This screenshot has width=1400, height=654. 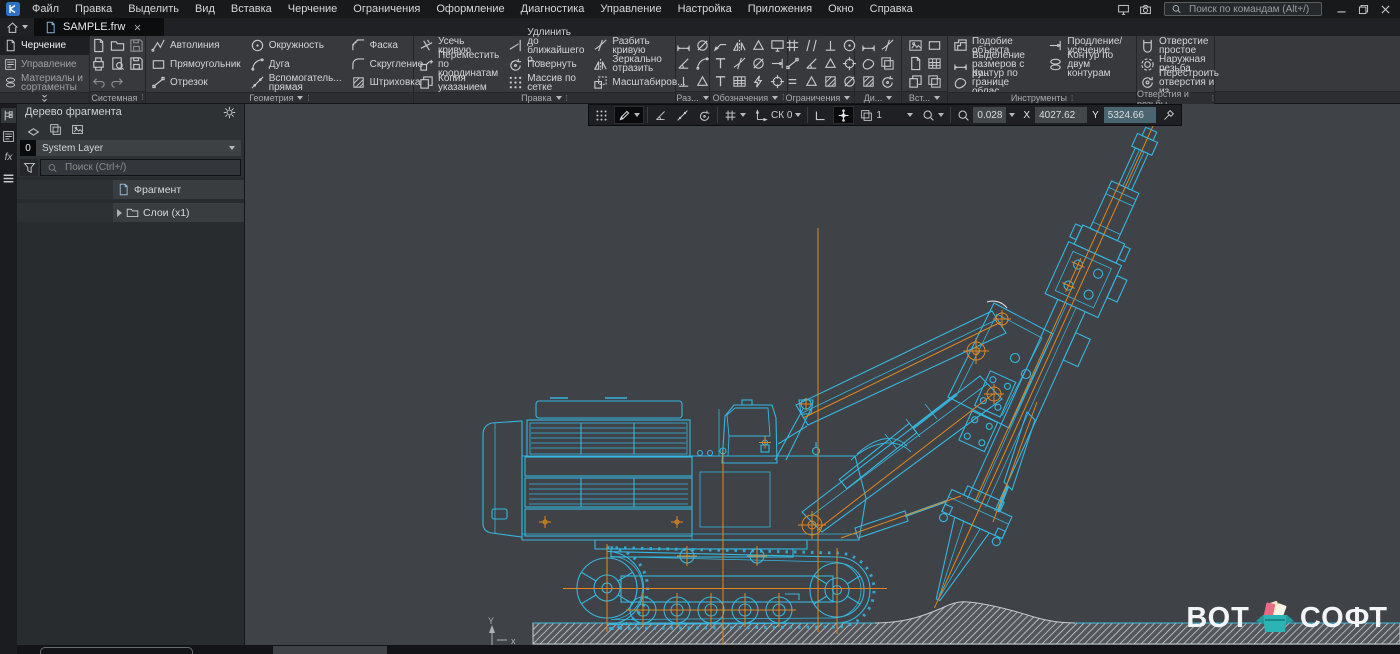 I want to click on eyedropper-button, so click(x=1168, y=115).